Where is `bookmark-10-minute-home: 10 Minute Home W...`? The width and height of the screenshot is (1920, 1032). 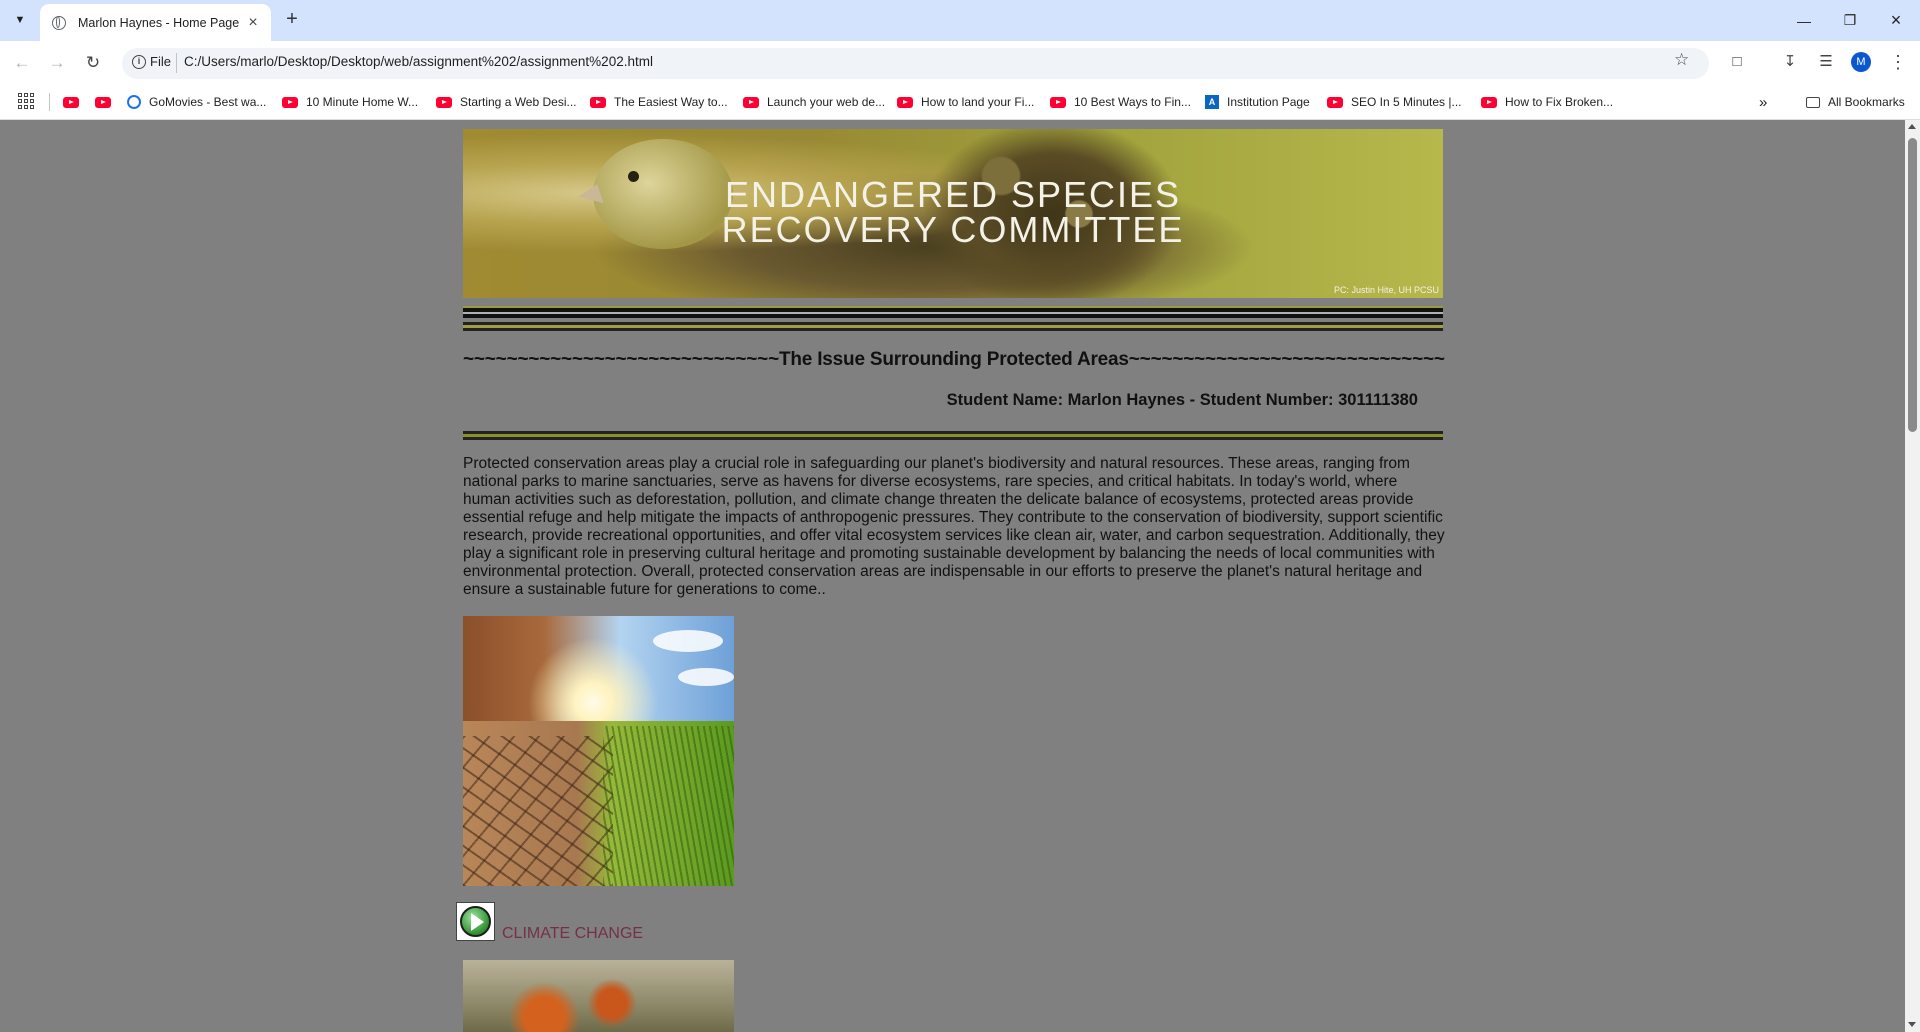 bookmark-10-minute-home: 10 Minute Home W... is located at coordinates (350, 102).